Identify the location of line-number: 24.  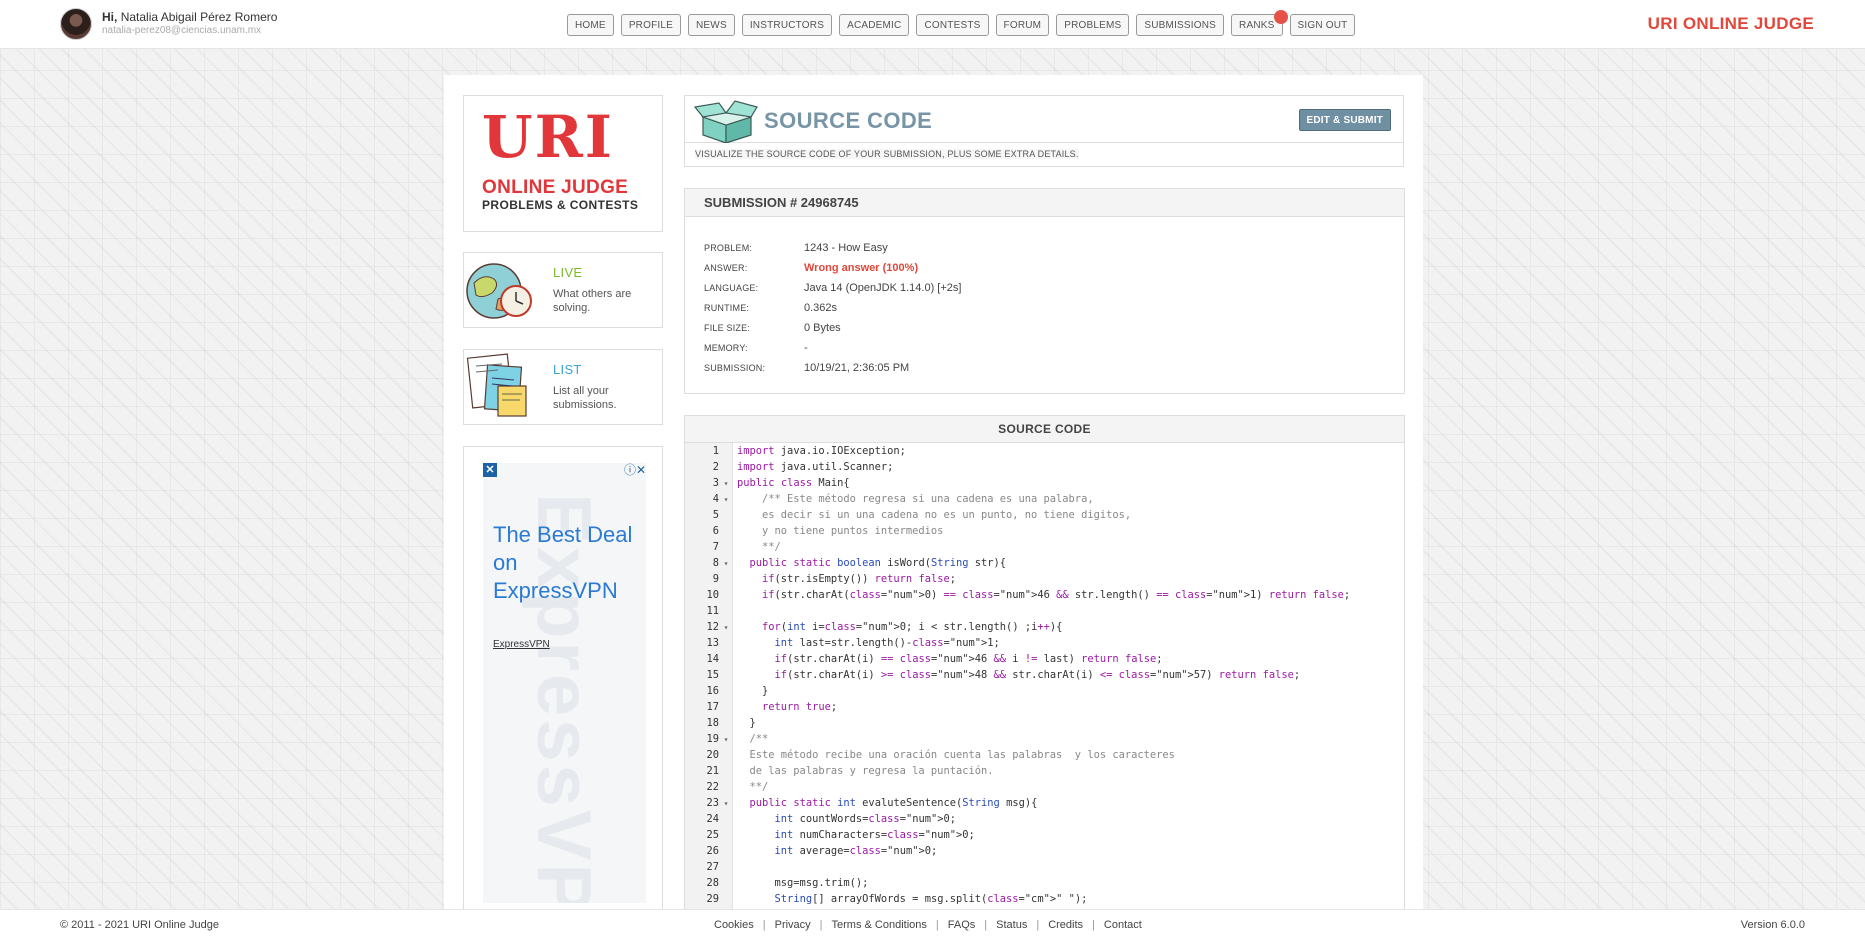
(712, 819).